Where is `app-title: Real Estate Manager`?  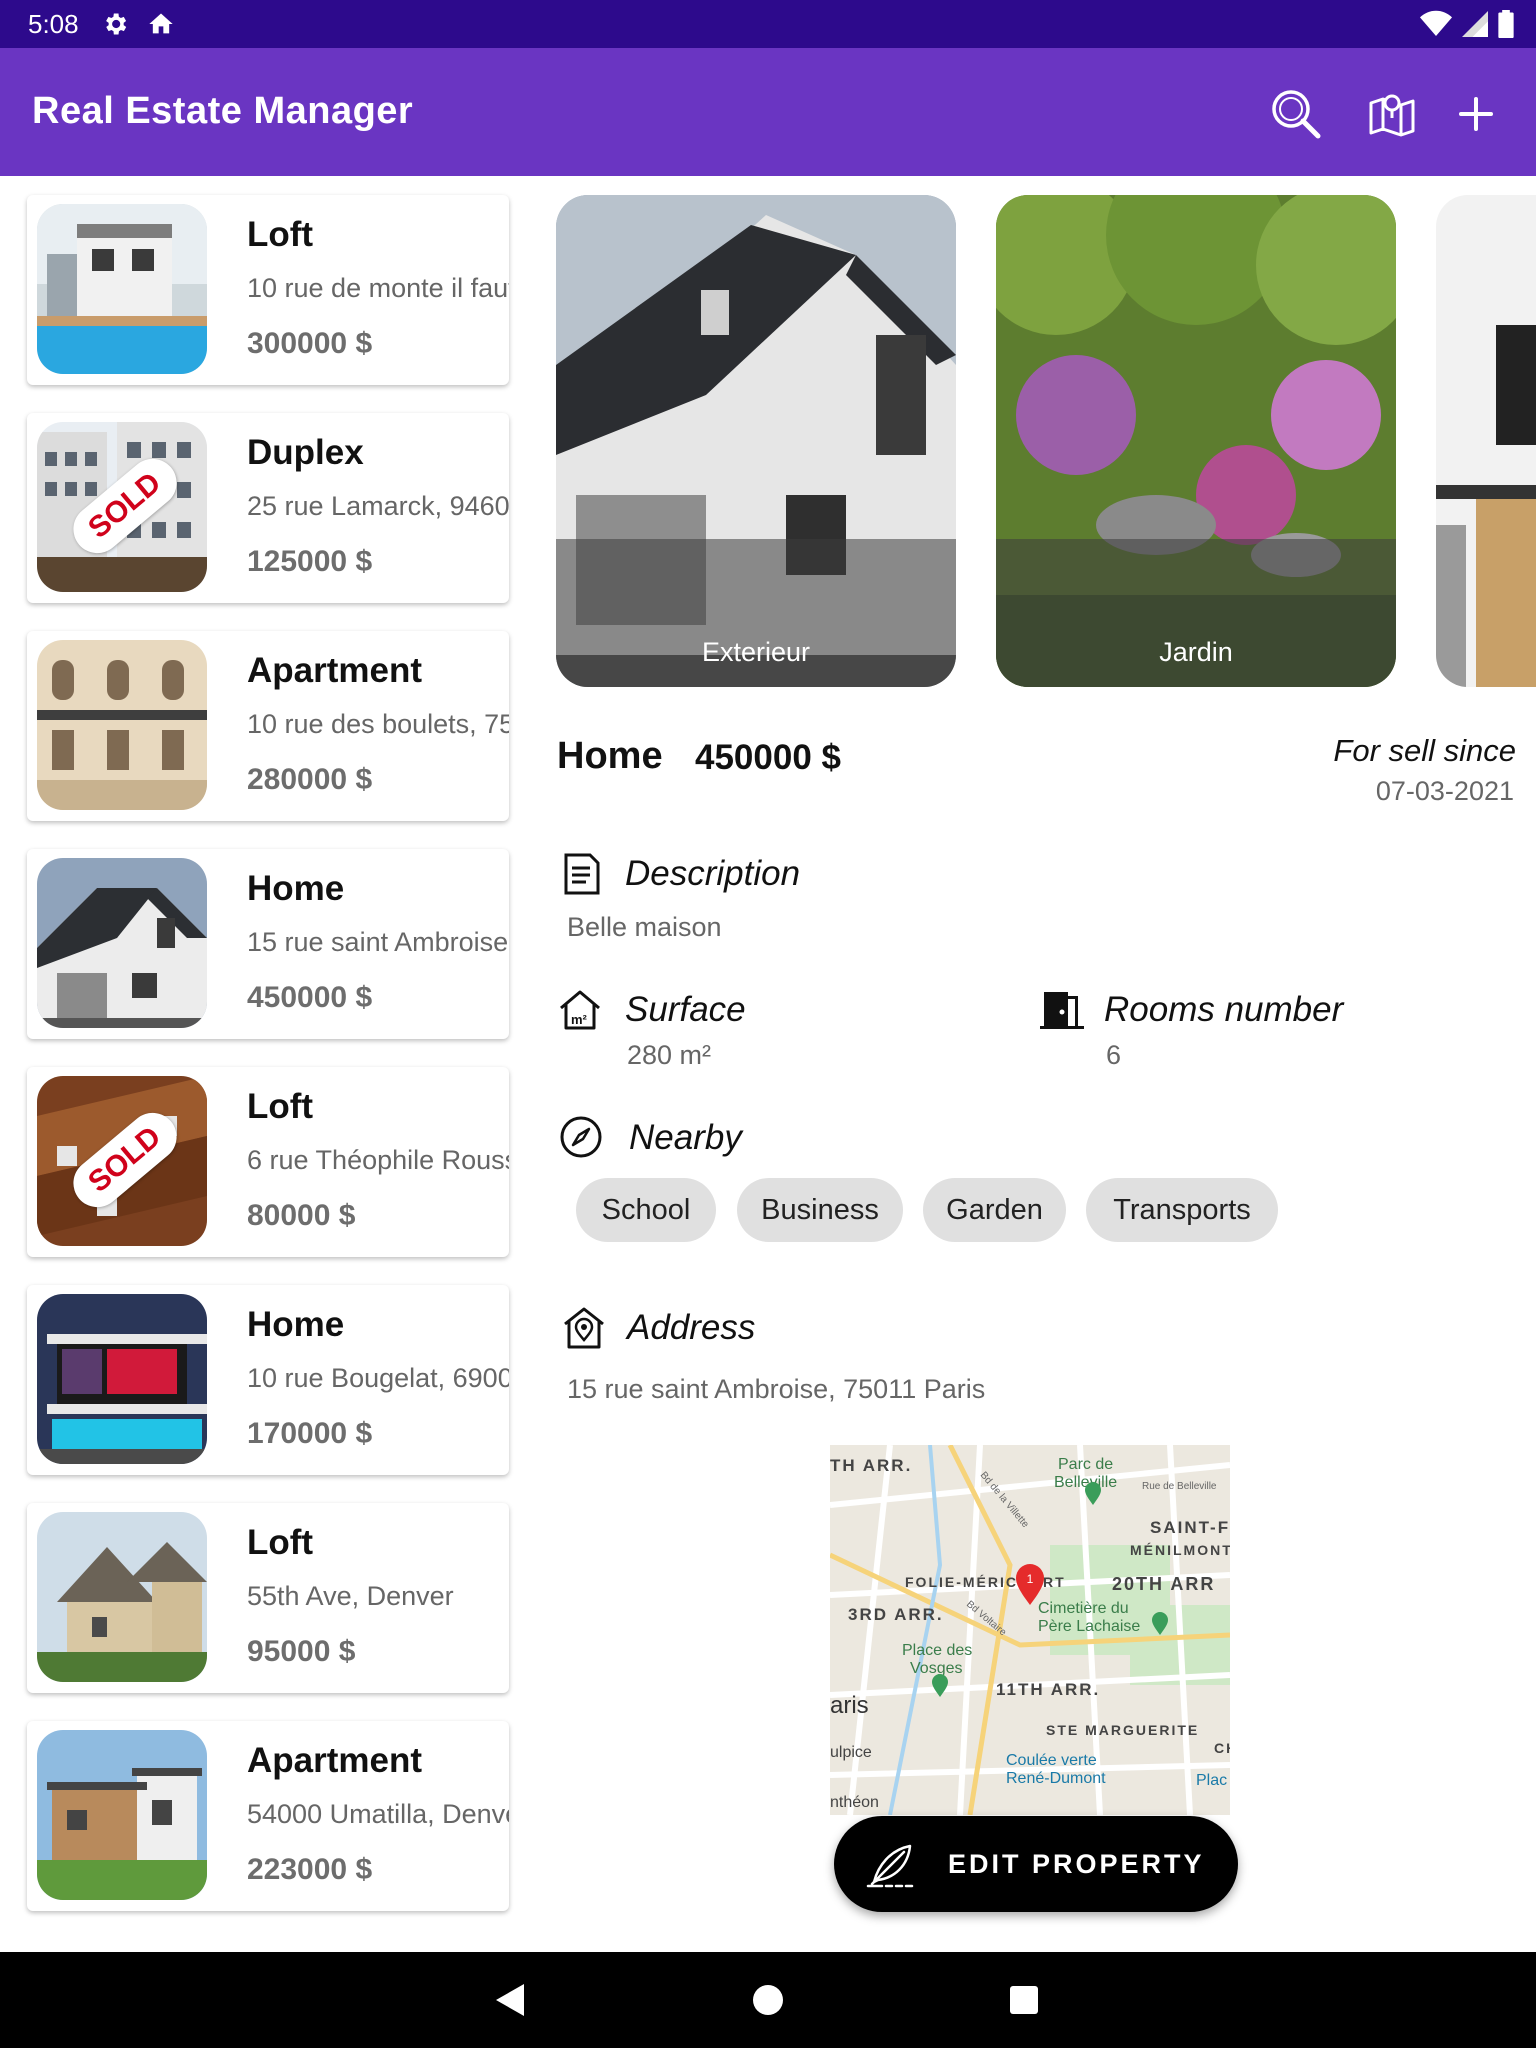 app-title: Real Estate Manager is located at coordinates (223, 111).